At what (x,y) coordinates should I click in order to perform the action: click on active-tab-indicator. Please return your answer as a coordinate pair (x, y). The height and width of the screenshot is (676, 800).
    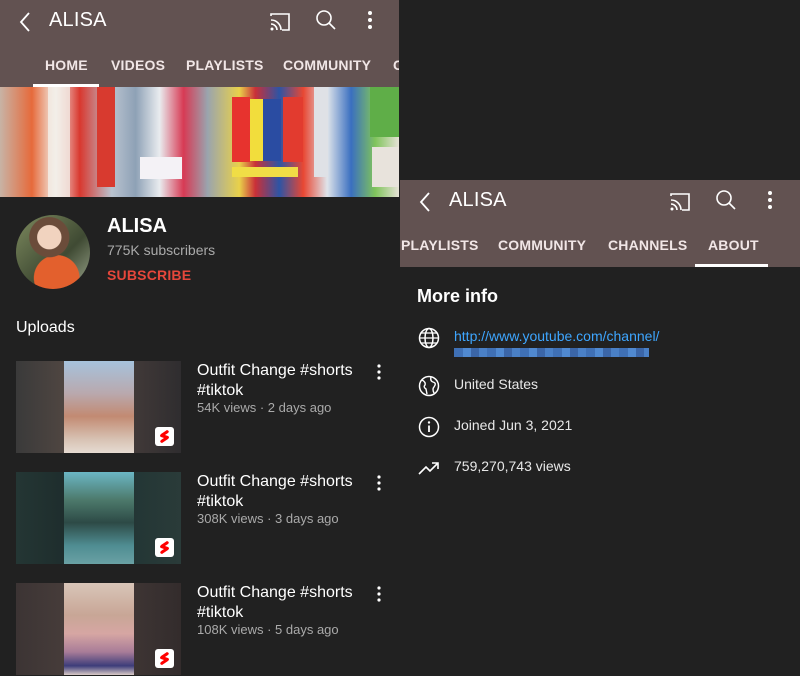
    Looking at the image, I should click on (731, 265).